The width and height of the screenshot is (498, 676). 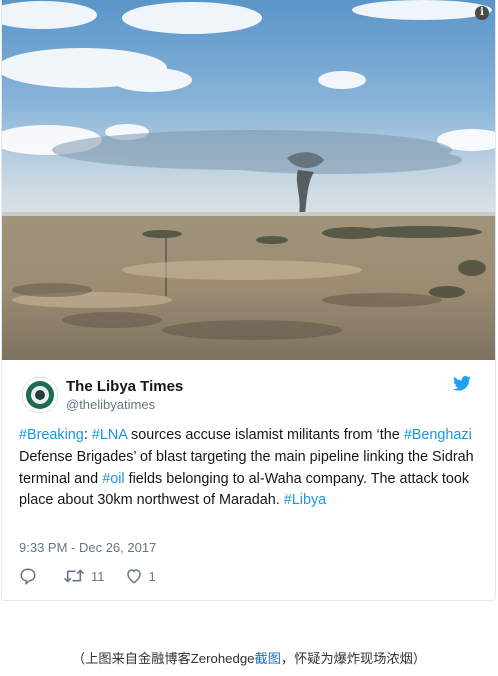 What do you see at coordinates (268, 658) in the screenshot?
I see `caption-link: 截图` at bounding box center [268, 658].